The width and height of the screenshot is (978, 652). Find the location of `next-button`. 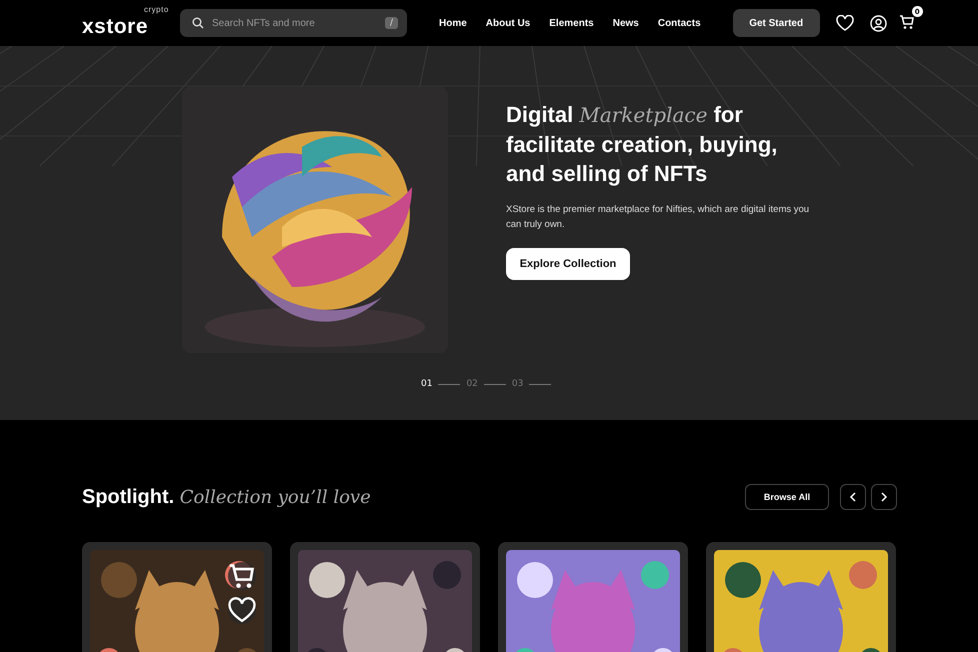

next-button is located at coordinates (884, 497).